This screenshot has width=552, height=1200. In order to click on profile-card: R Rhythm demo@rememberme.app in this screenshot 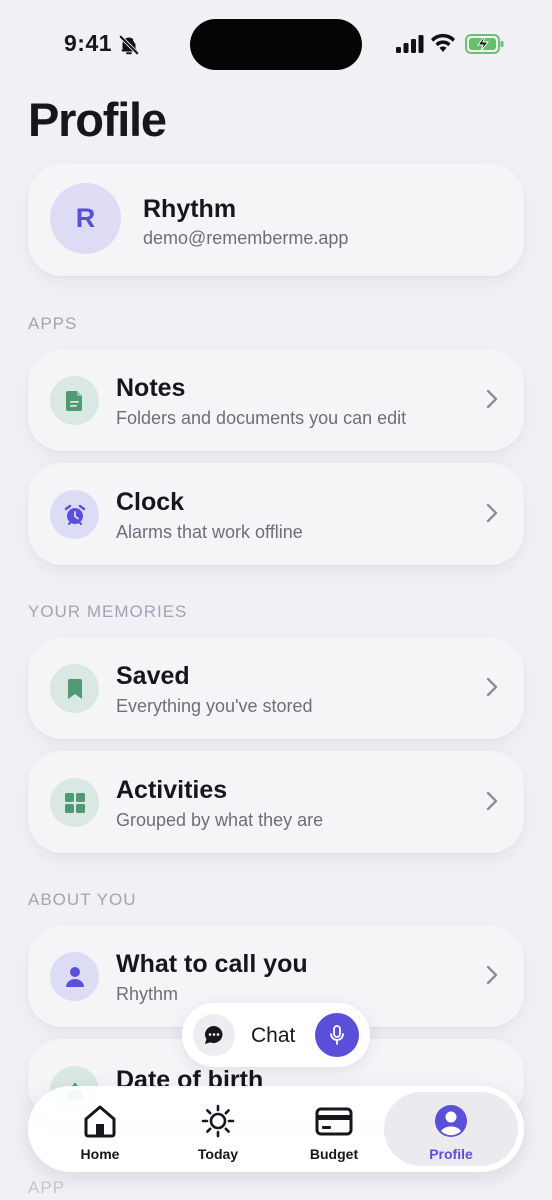, I will do `click(276, 220)`.